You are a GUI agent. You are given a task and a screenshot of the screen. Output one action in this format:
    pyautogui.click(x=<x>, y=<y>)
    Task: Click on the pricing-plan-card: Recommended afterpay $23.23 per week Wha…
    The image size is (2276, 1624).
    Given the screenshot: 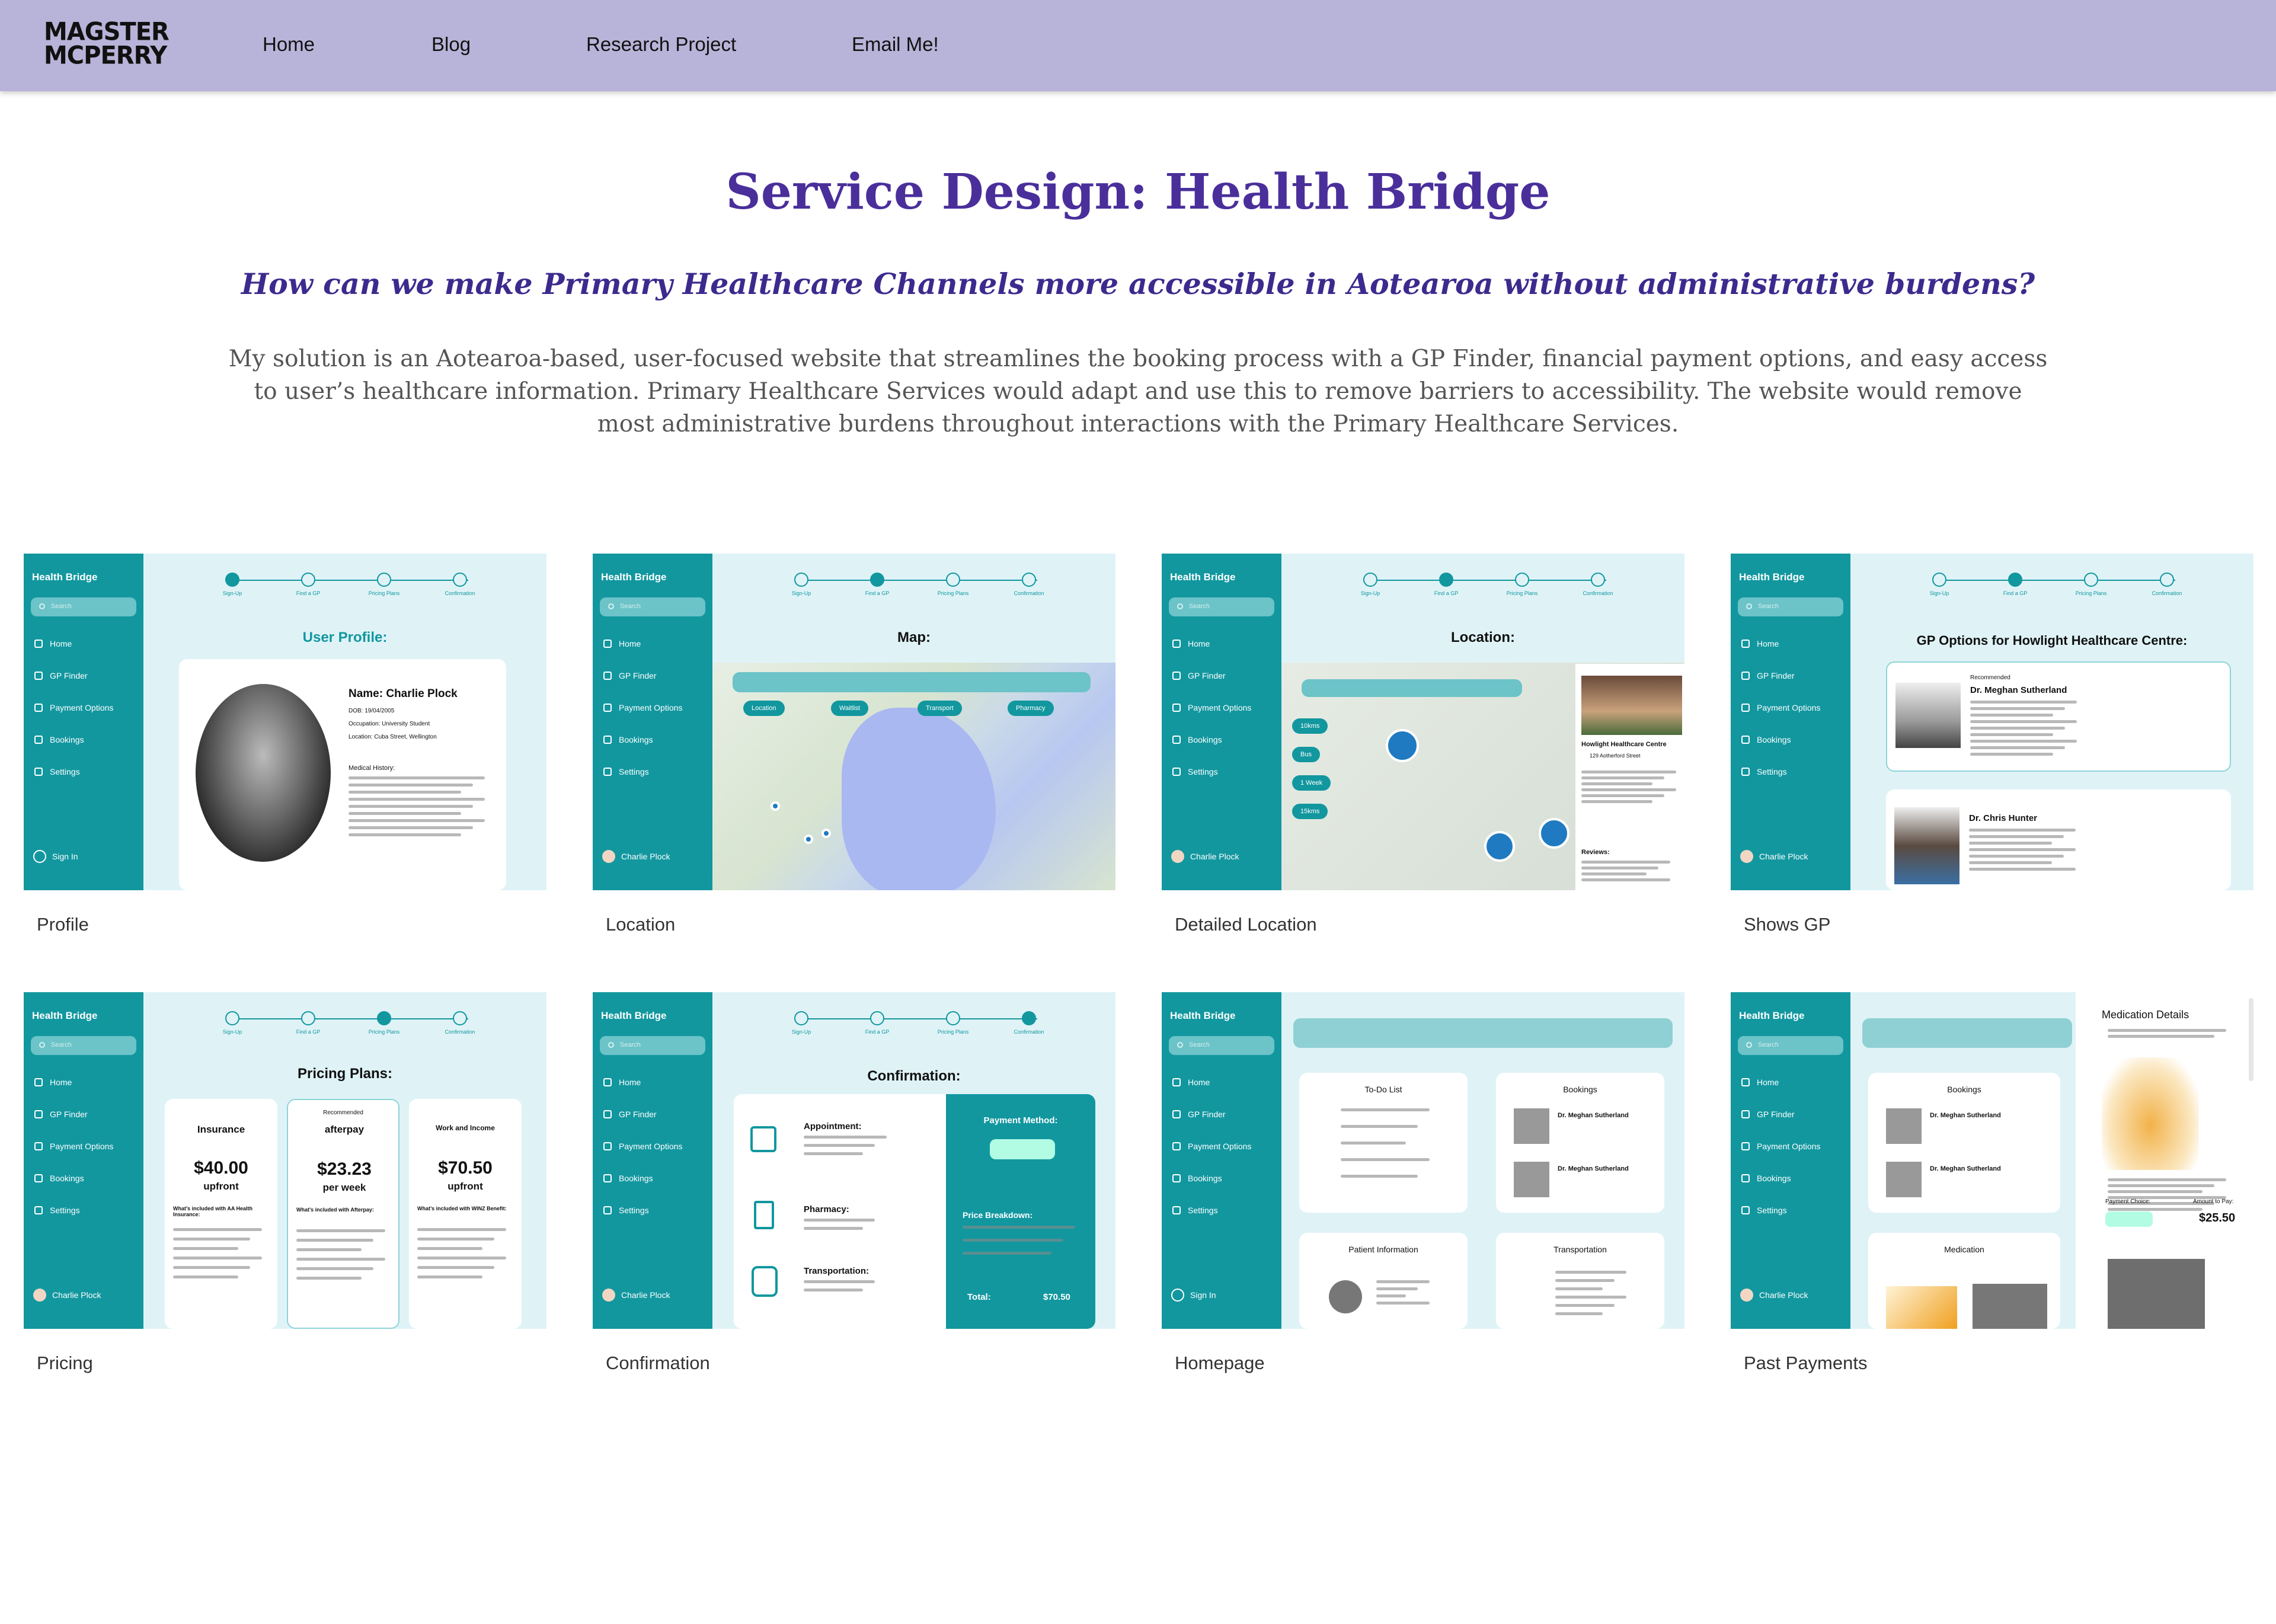 What is the action you would take?
    pyautogui.click(x=343, y=1214)
    